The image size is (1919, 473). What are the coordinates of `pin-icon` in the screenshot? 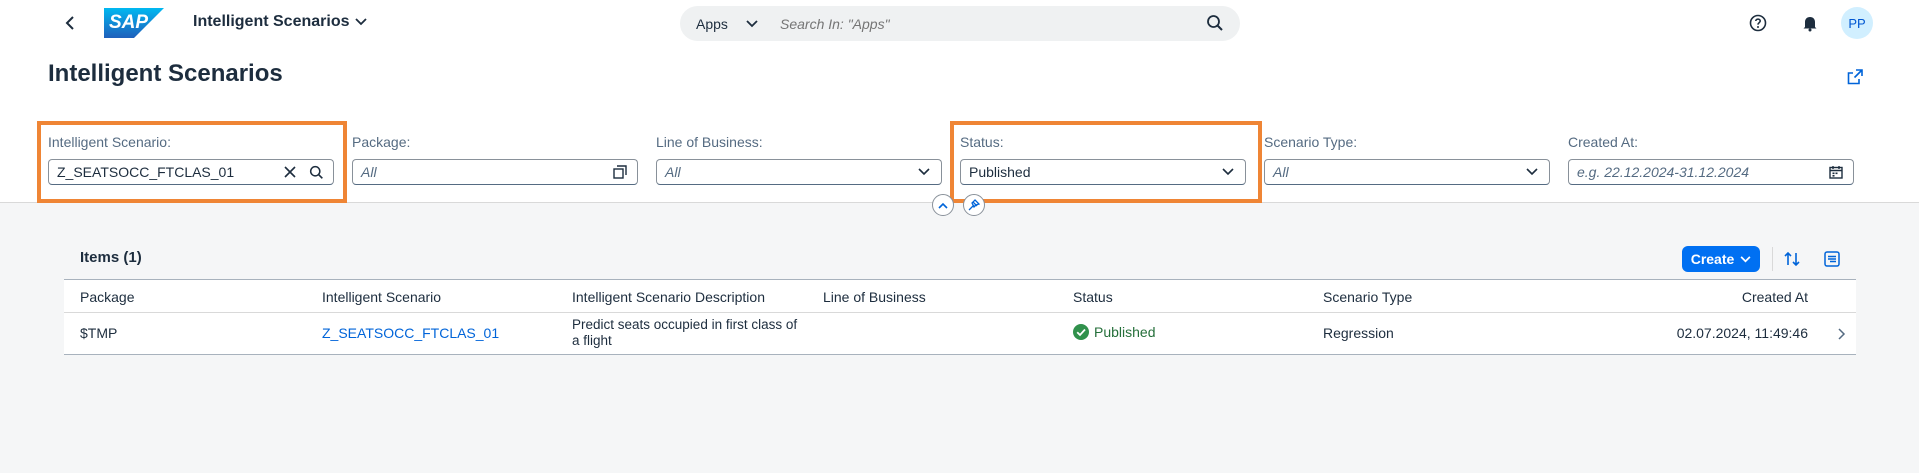 It's located at (974, 205).